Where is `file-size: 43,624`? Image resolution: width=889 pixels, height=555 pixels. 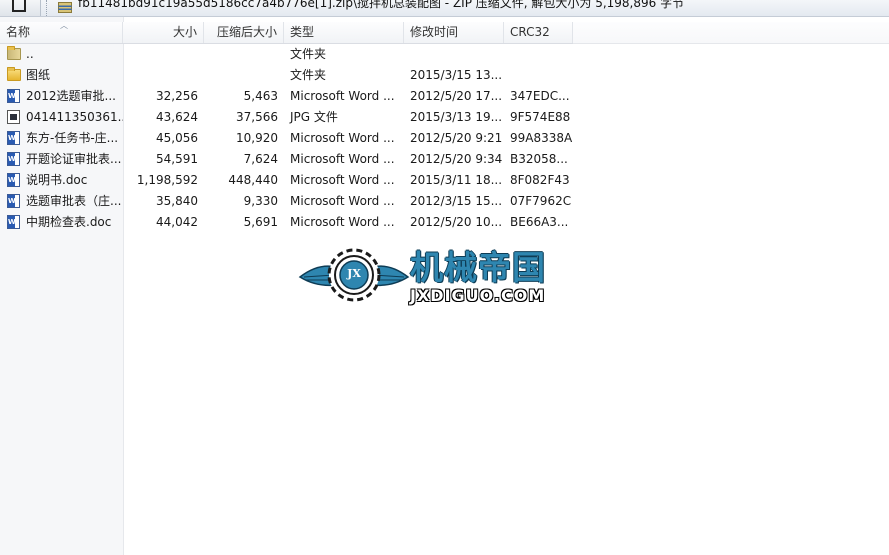 file-size: 43,624 is located at coordinates (177, 117).